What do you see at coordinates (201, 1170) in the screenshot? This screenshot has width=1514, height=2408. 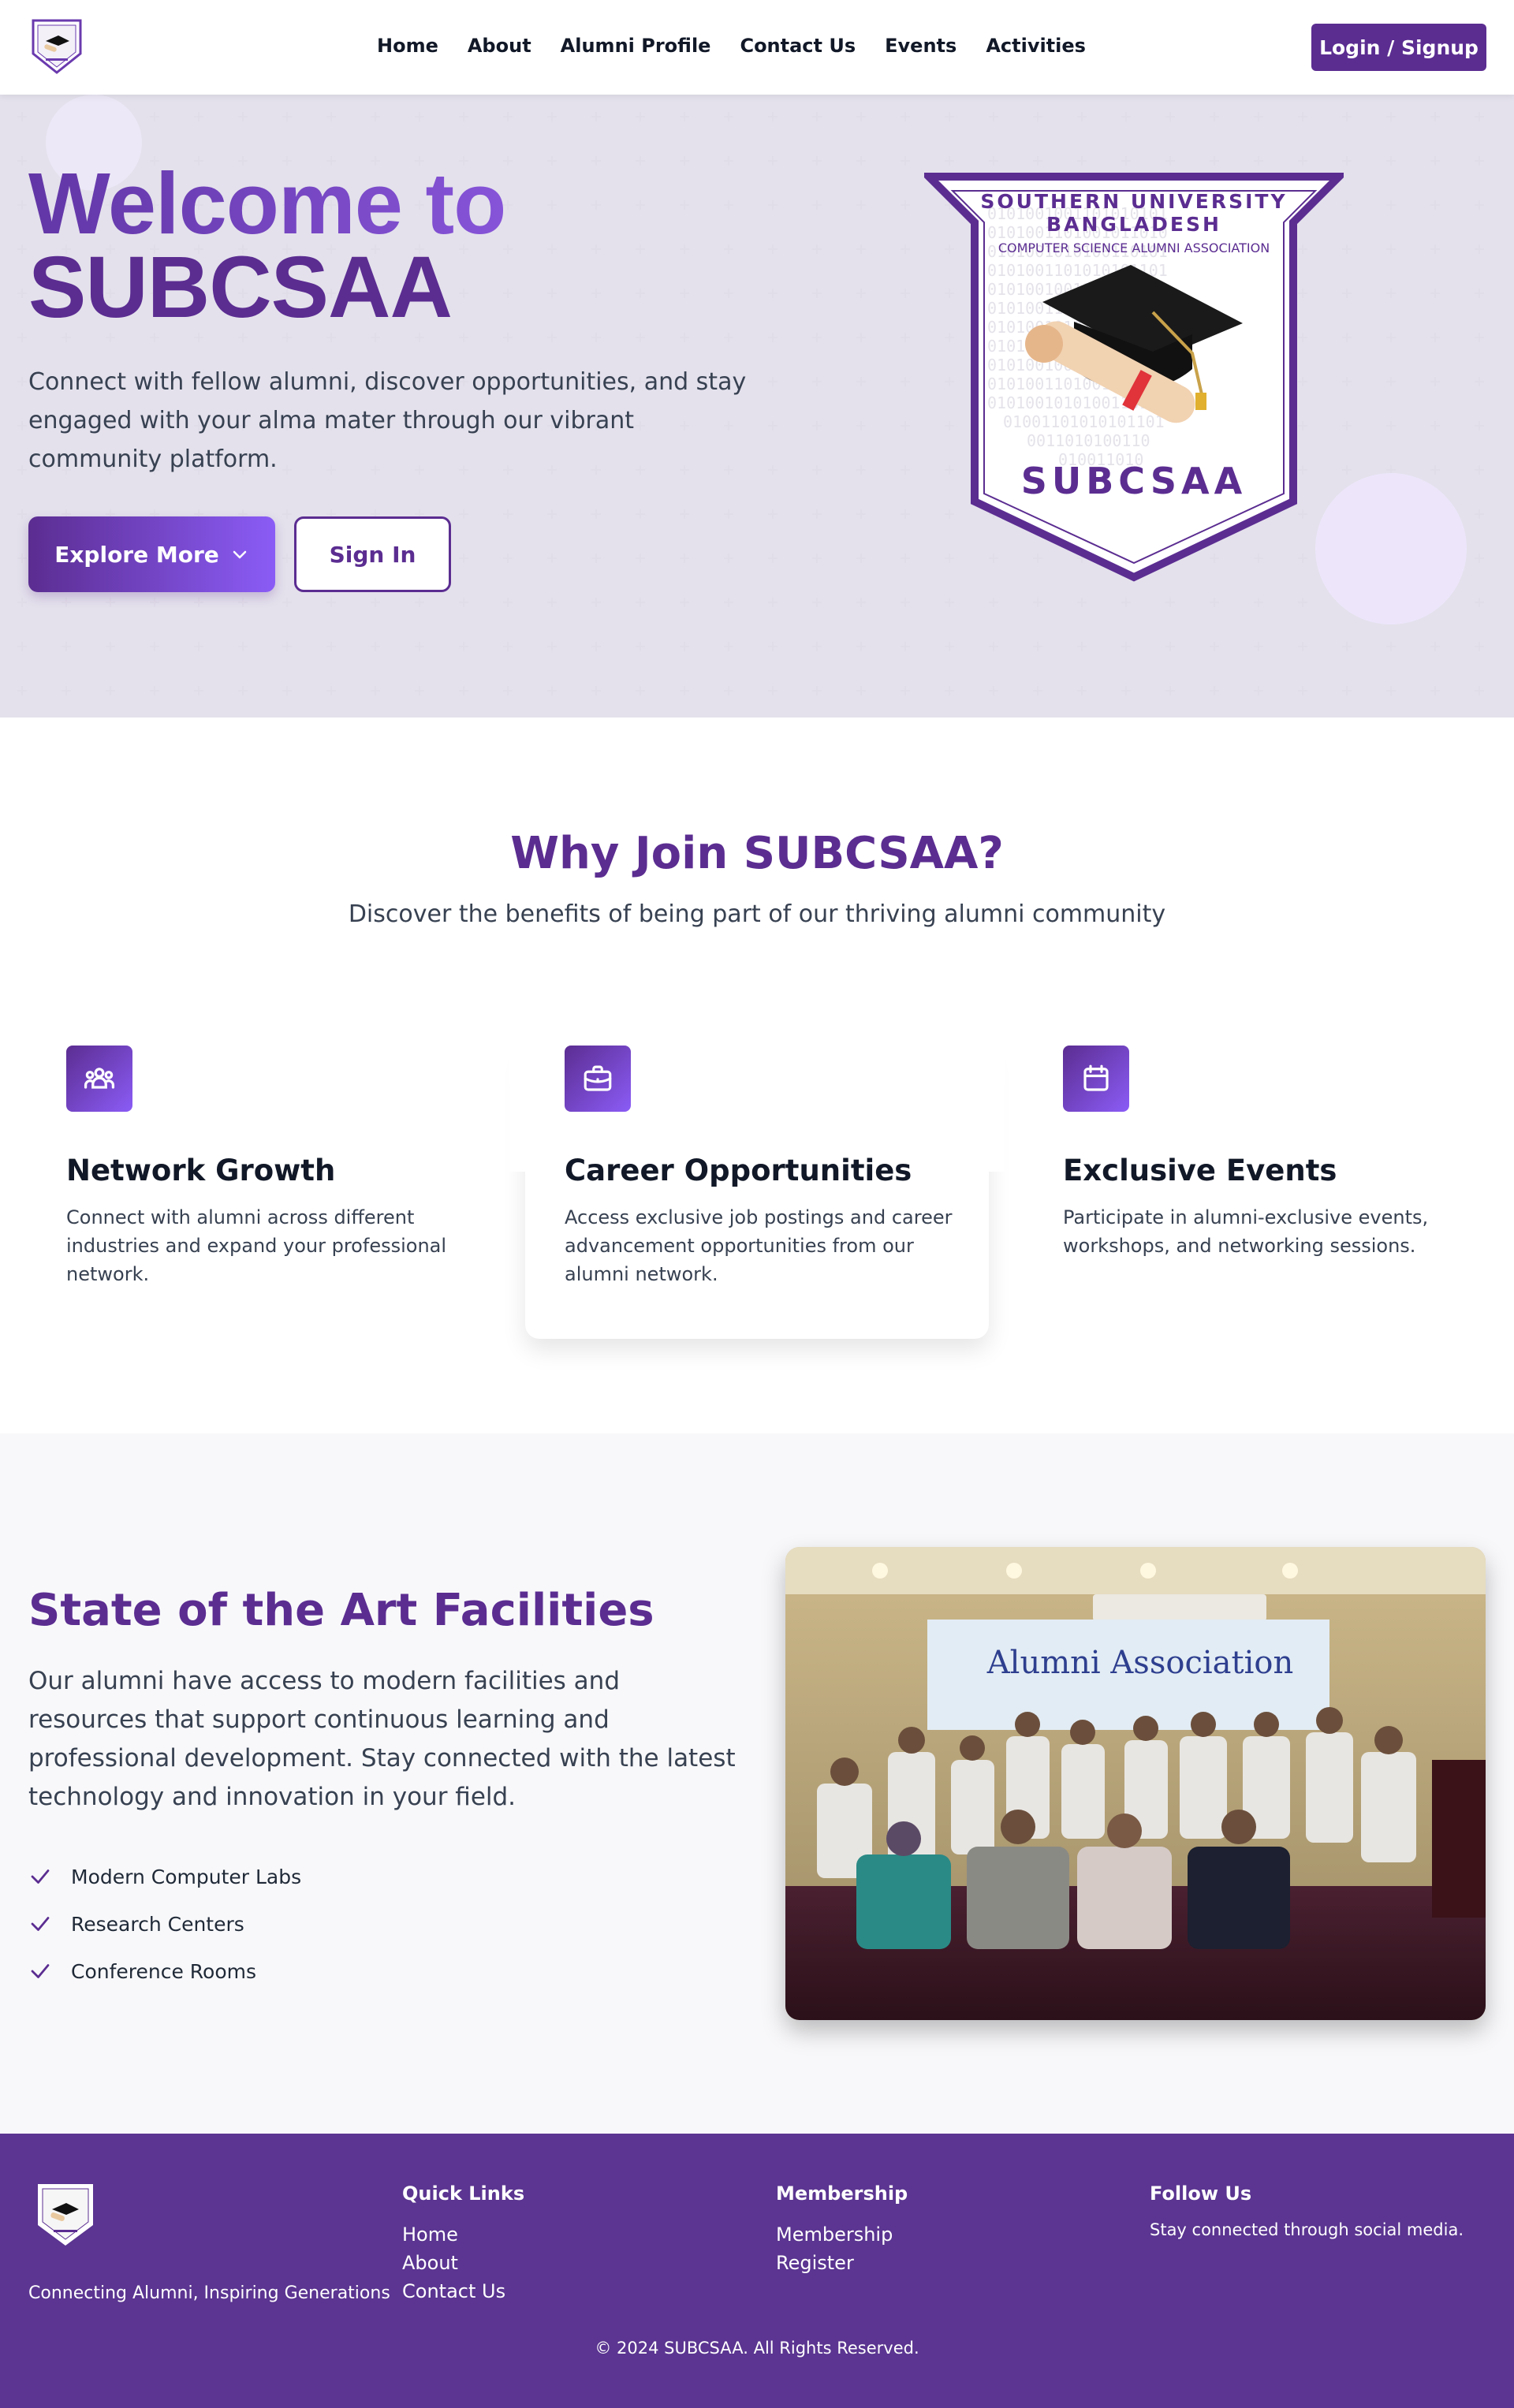 I see `card-title: Network Growth` at bounding box center [201, 1170].